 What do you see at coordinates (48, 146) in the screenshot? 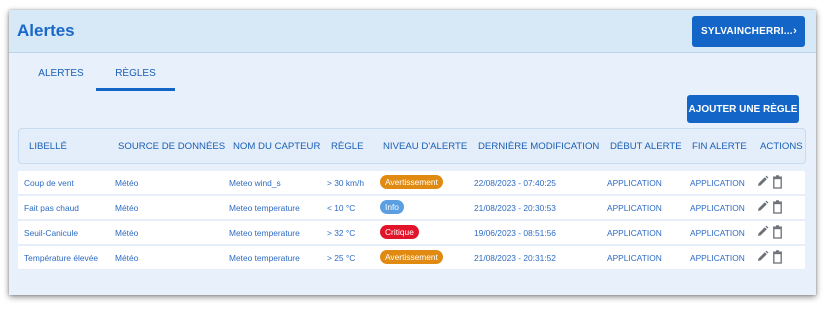
I see `column-header-libelle: LIBELLÉ` at bounding box center [48, 146].